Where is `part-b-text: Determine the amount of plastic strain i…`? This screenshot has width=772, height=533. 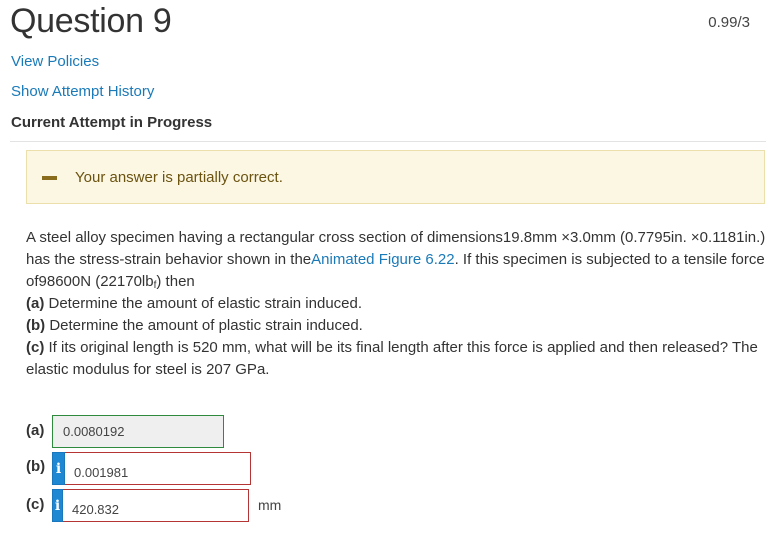
part-b-text: Determine the amount of plastic strain i… is located at coordinates (204, 325).